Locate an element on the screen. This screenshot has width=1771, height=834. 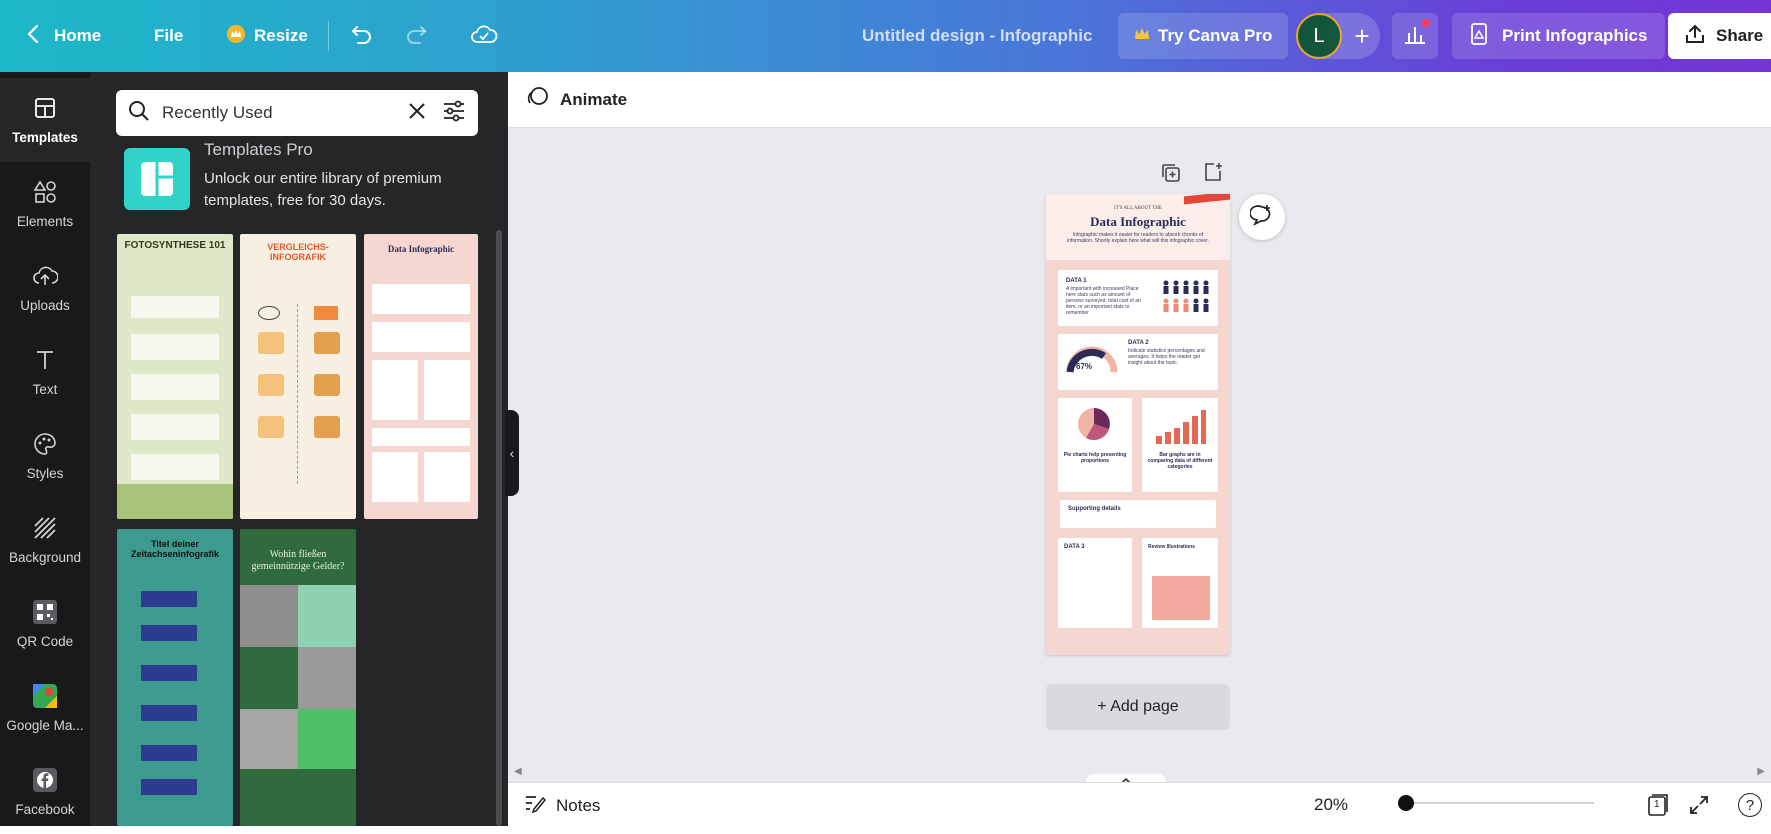
clear-search-icon is located at coordinates (417, 113).